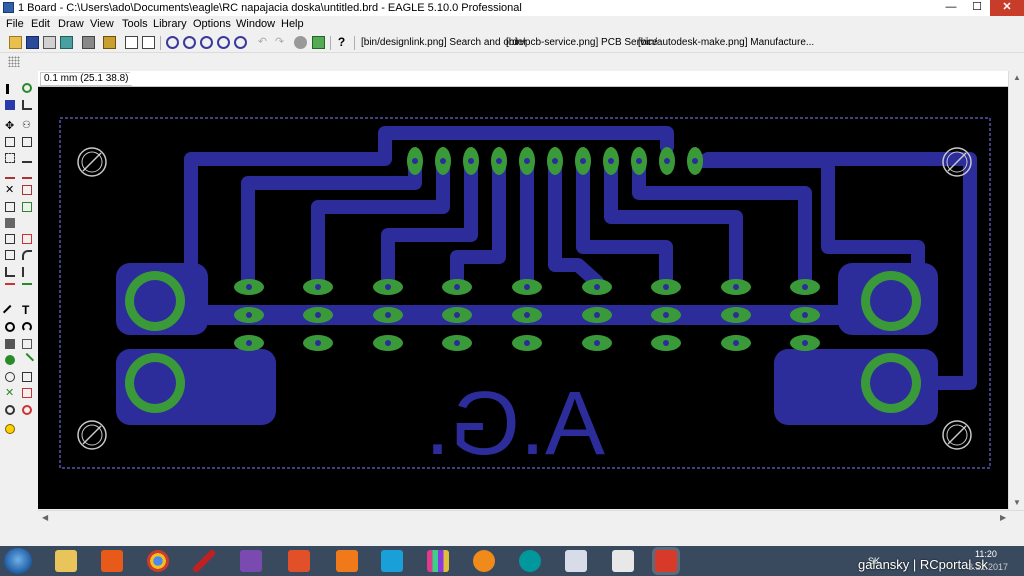  Describe the element at coordinates (576, 561) in the screenshot. I see `calculator-icon` at that location.